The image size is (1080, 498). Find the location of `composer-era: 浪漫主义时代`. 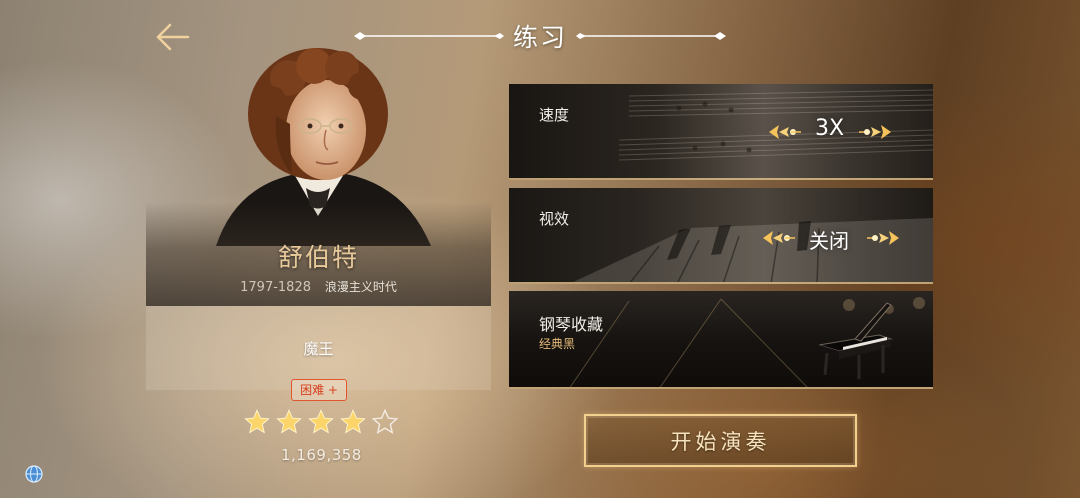

composer-era: 浪漫主义时代 is located at coordinates (360, 287).